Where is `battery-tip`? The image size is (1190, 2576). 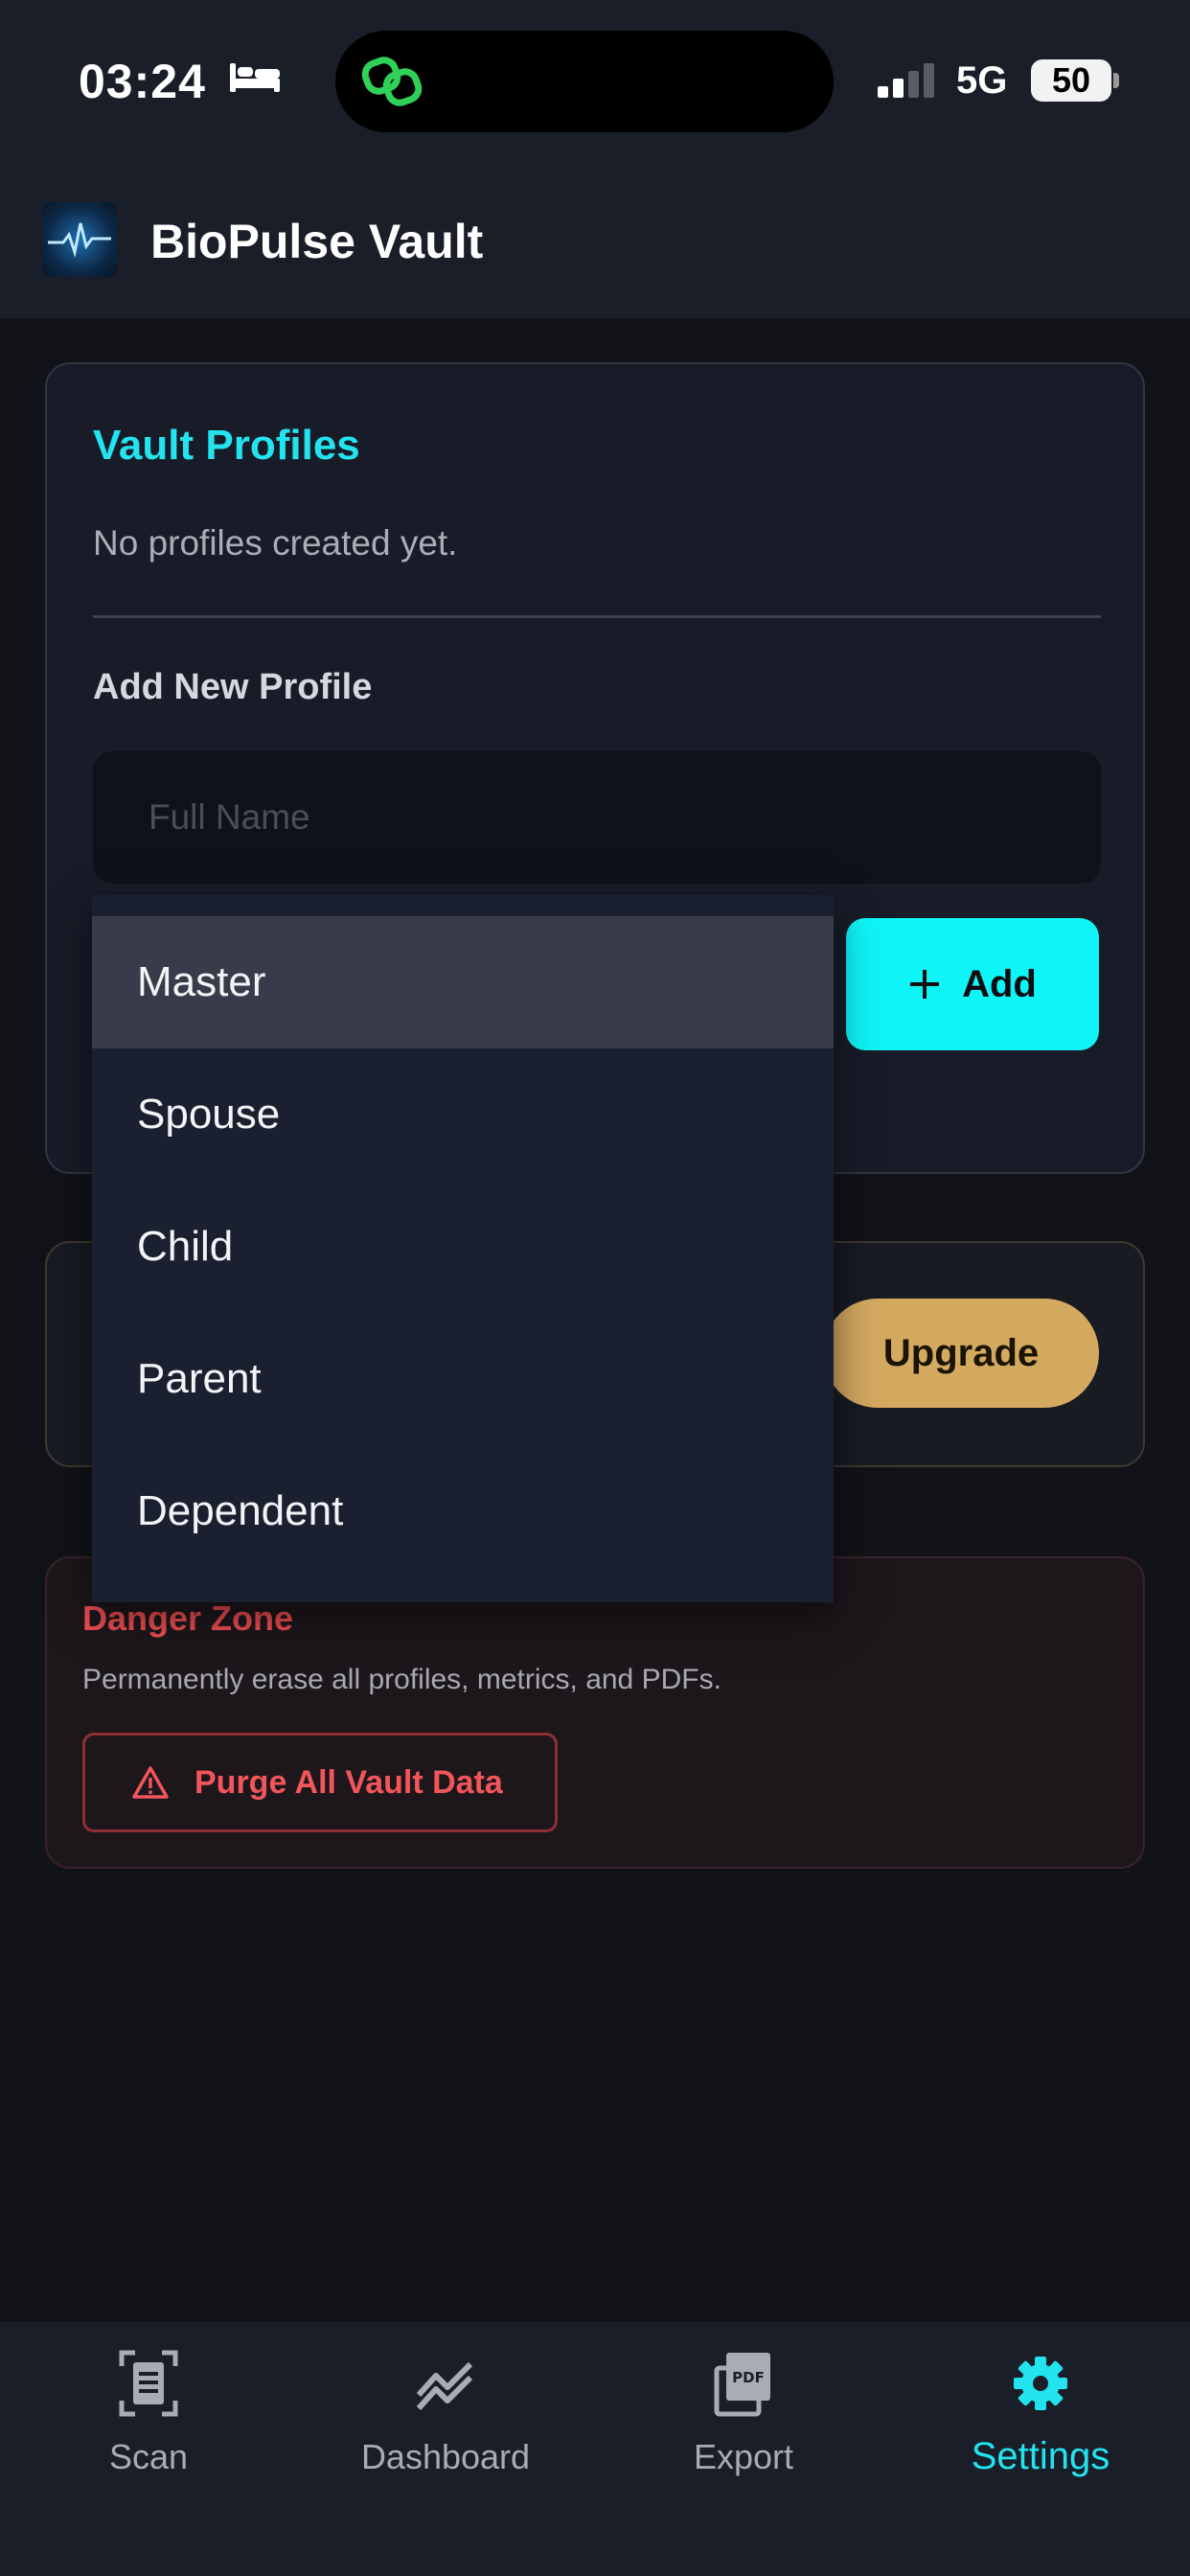 battery-tip is located at coordinates (1116, 80).